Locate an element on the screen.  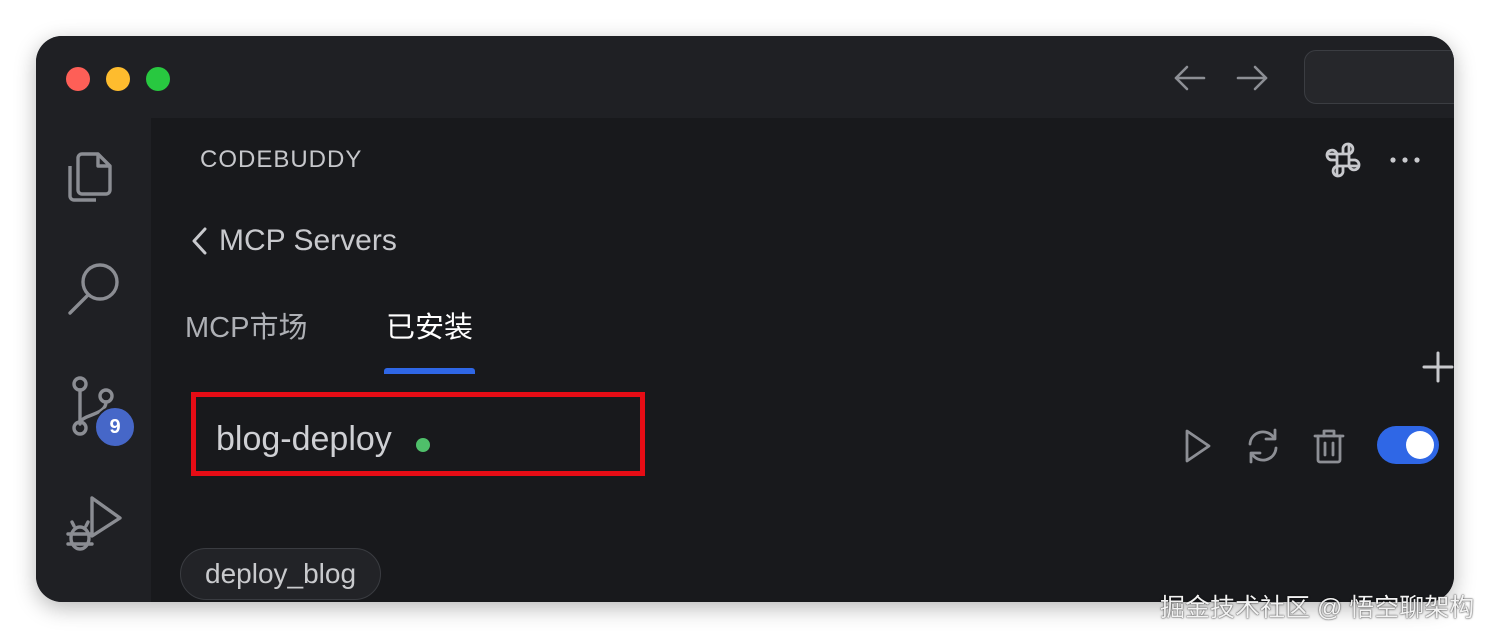
more-icon is located at coordinates (1405, 160).